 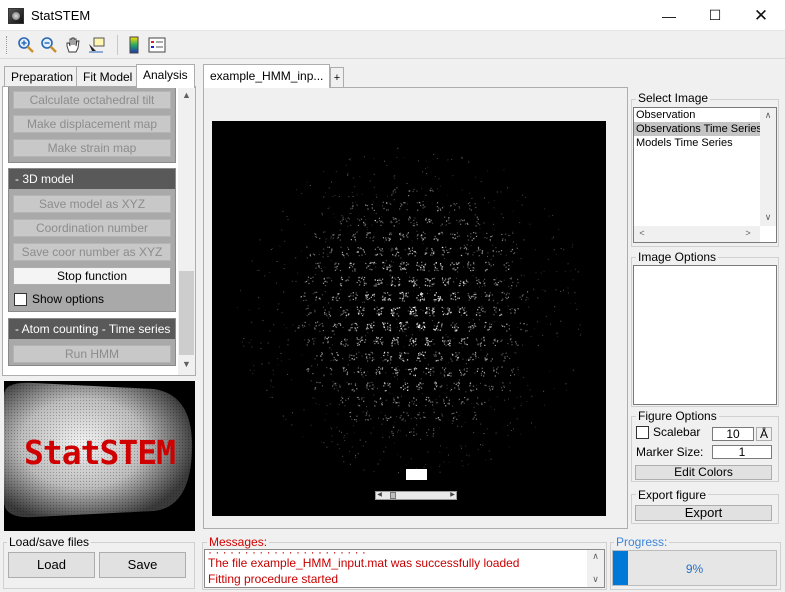 What do you see at coordinates (669, 15) in the screenshot?
I see `minimize-button: —` at bounding box center [669, 15].